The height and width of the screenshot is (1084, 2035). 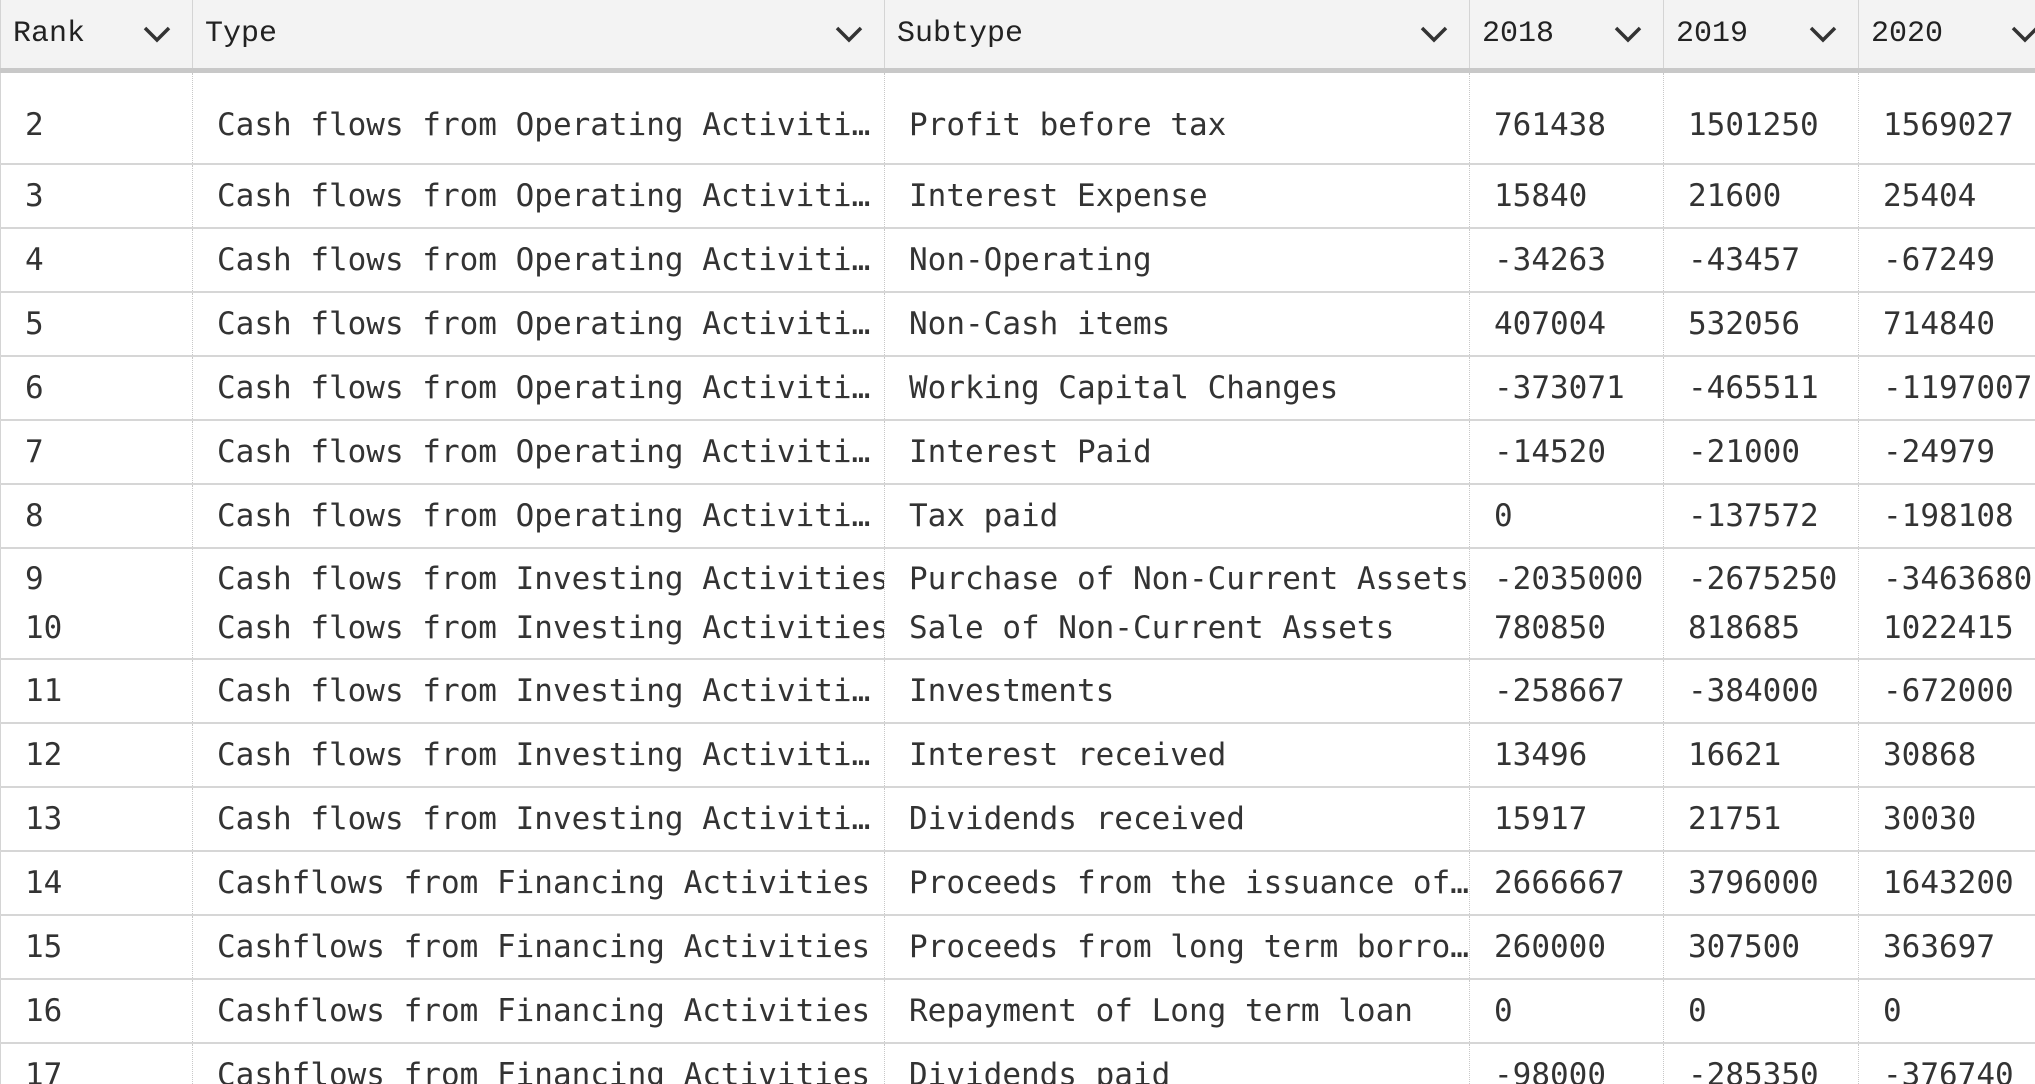 What do you see at coordinates (1177, 324) in the screenshot?
I see `cell-subtype: Non-Cash items` at bounding box center [1177, 324].